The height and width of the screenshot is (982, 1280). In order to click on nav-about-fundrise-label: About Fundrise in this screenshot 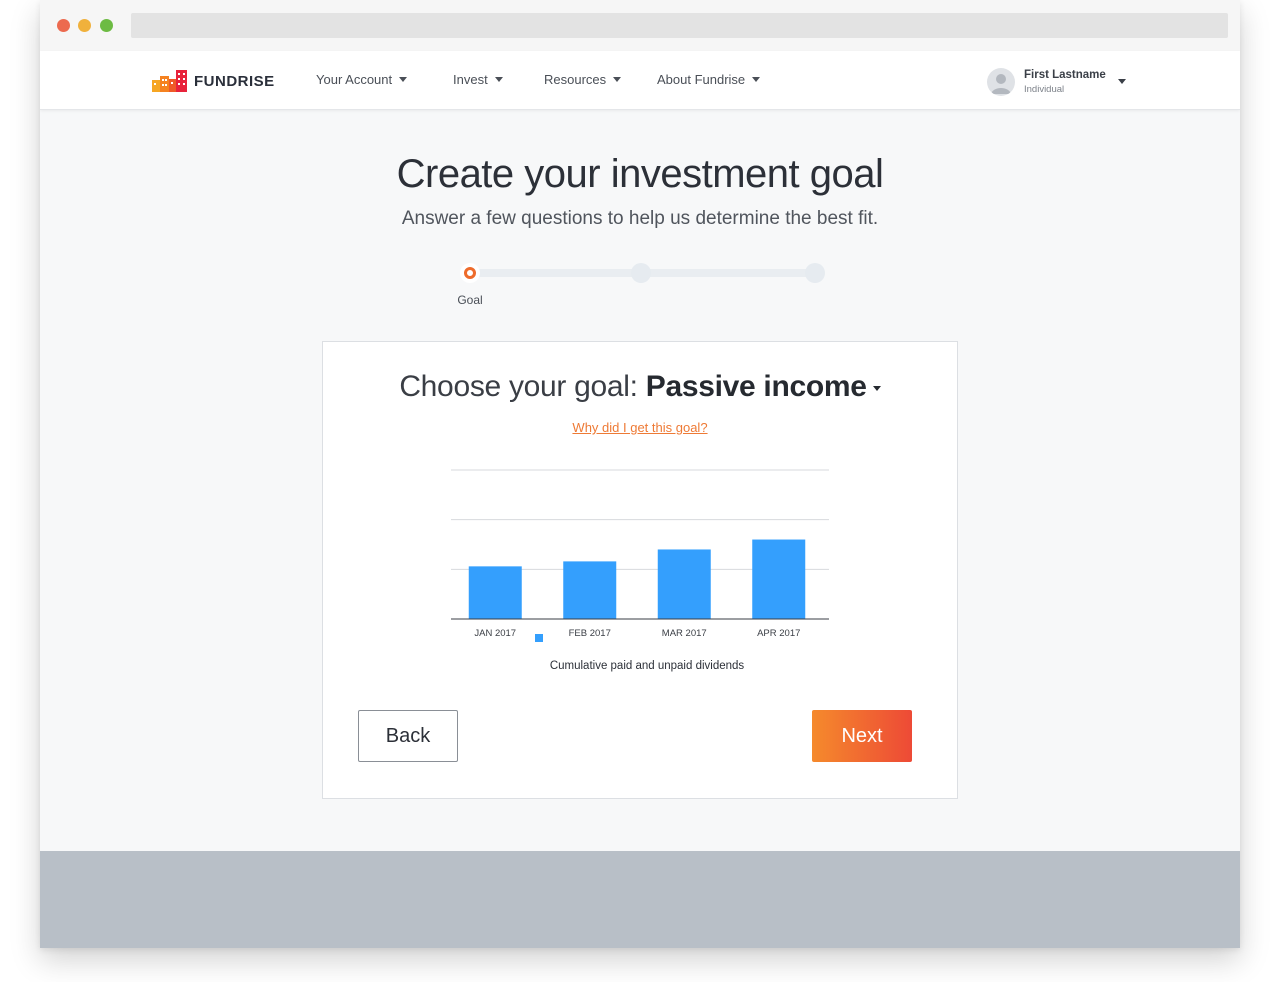, I will do `click(701, 79)`.